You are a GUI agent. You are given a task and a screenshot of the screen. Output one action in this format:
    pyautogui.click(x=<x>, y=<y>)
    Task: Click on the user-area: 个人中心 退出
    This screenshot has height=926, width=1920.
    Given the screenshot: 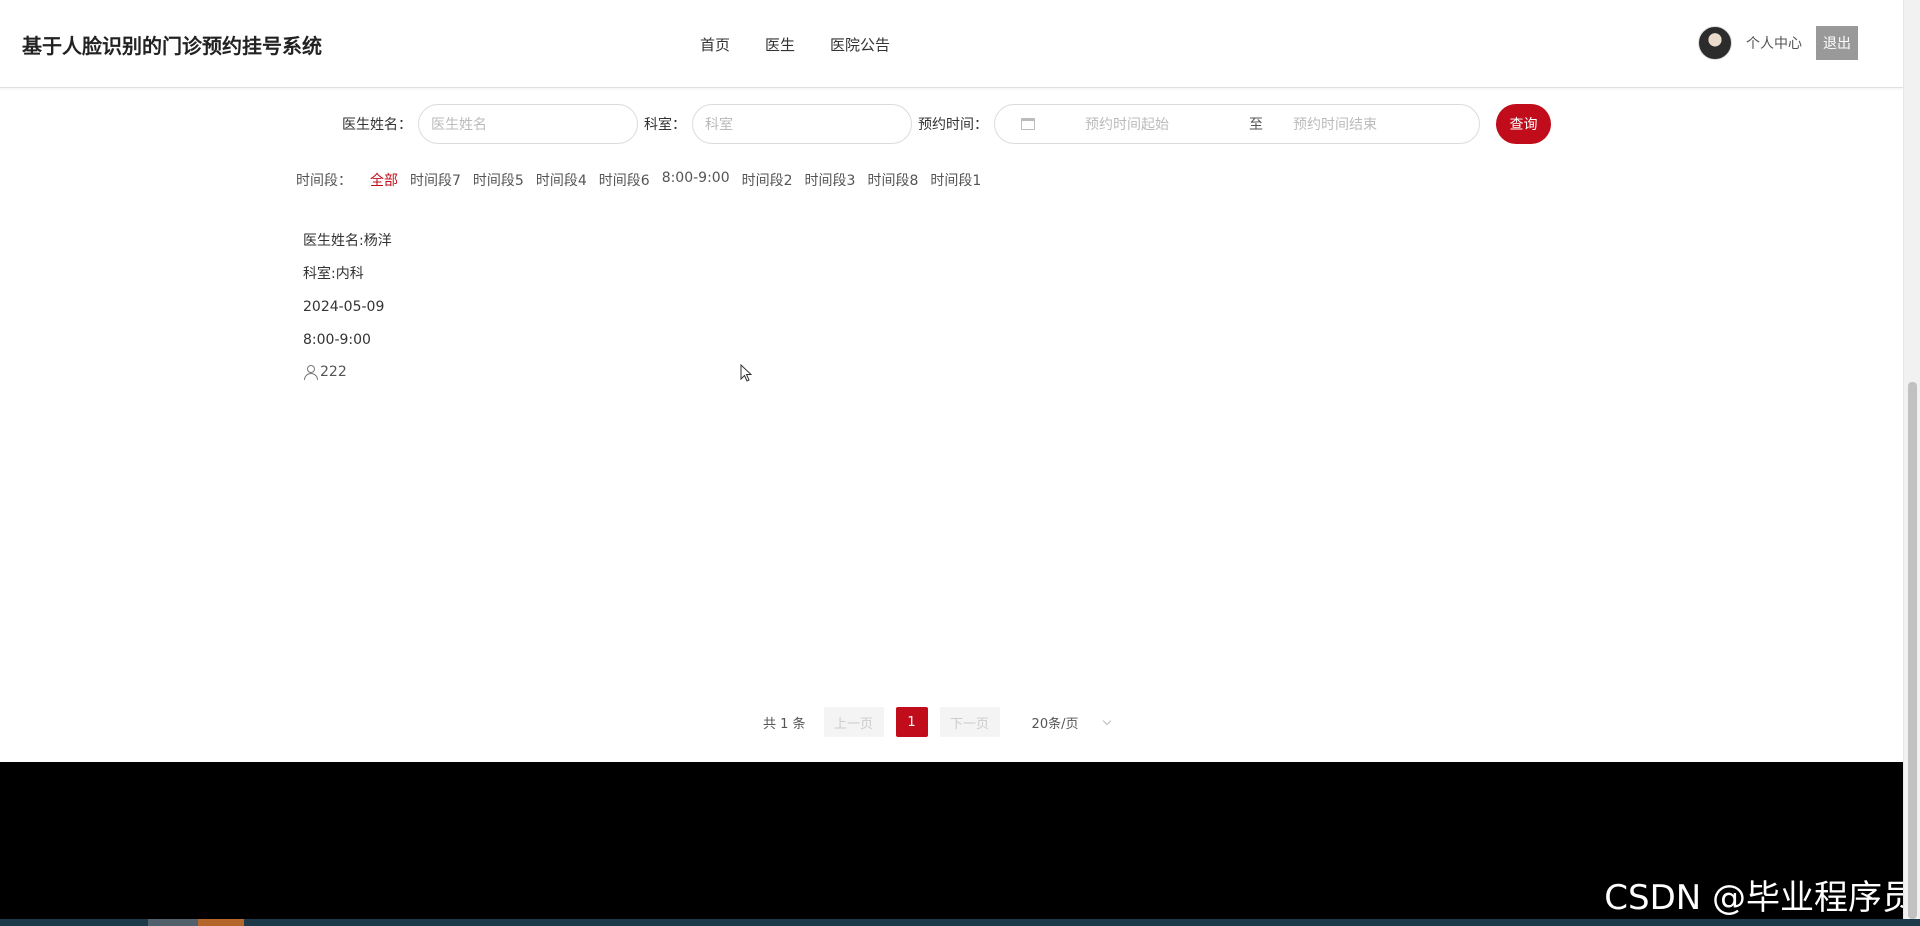 What is the action you would take?
    pyautogui.click(x=1778, y=43)
    